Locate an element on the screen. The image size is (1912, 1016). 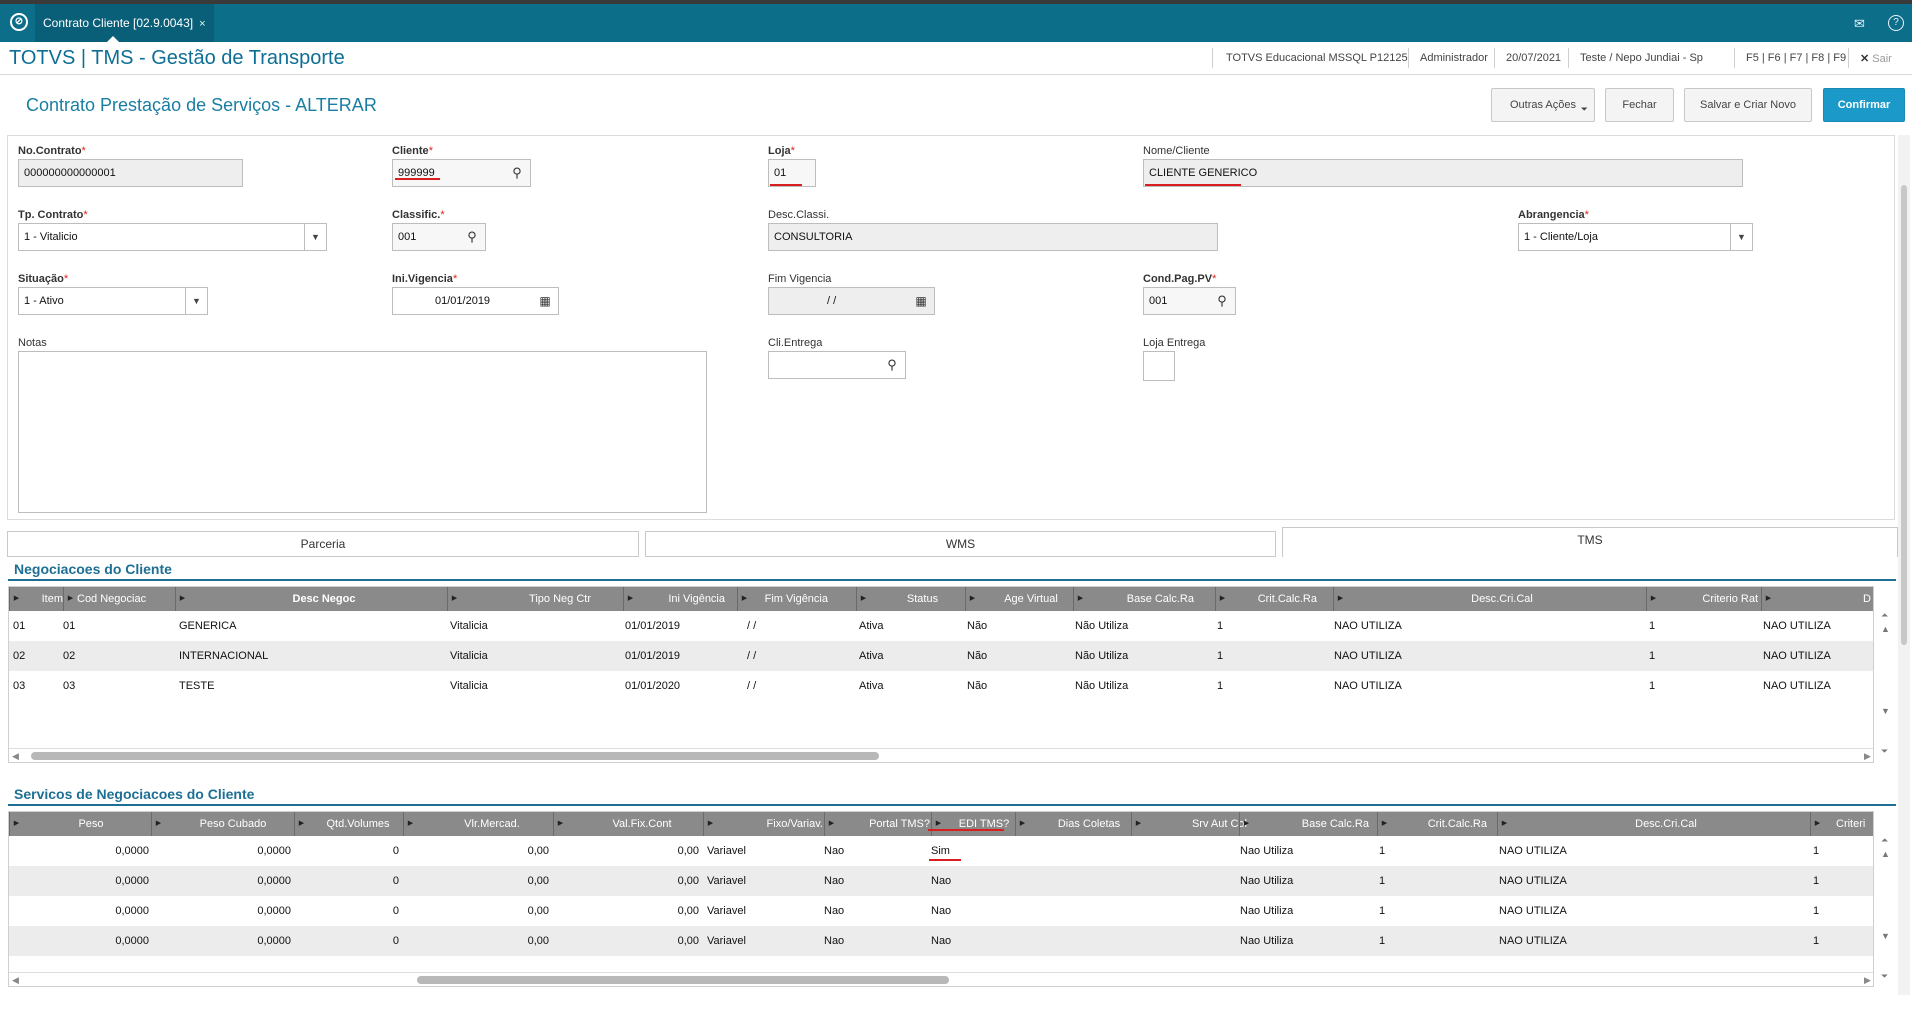
col-header-peso-cubado: Peso Cubado is located at coordinates (233, 824).